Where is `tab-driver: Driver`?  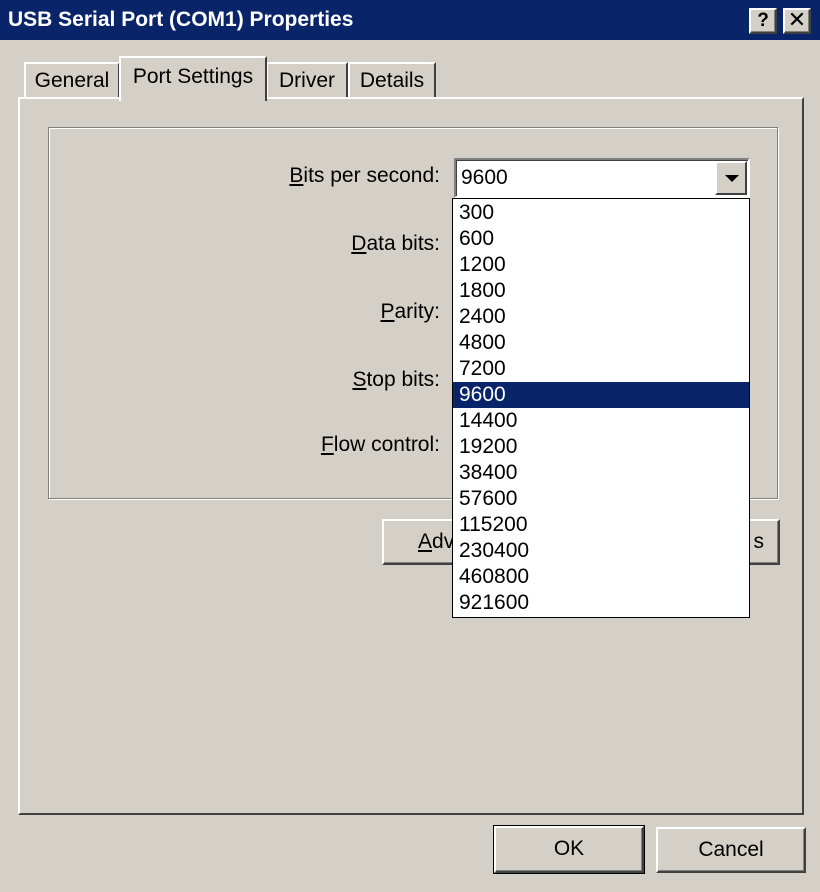 tab-driver: Driver is located at coordinates (307, 80).